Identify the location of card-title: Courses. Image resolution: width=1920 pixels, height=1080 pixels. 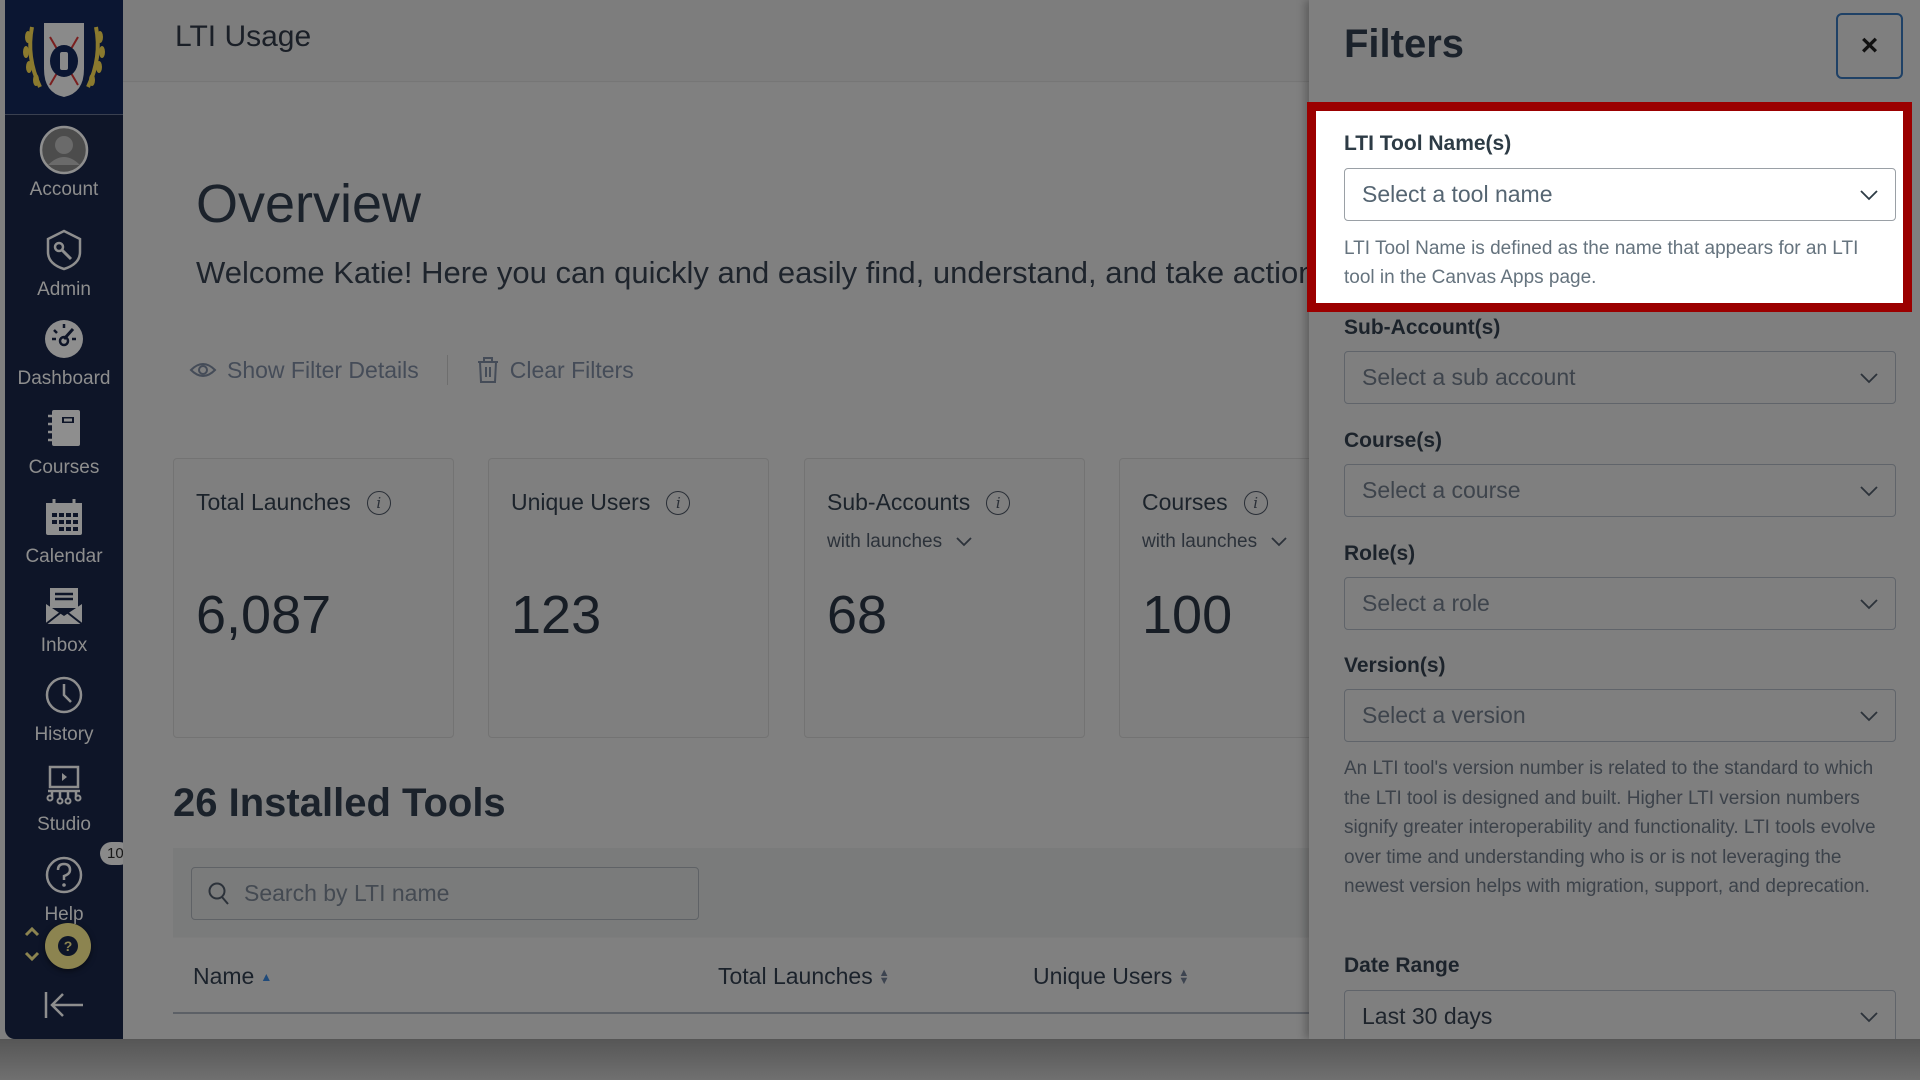
(1185, 502).